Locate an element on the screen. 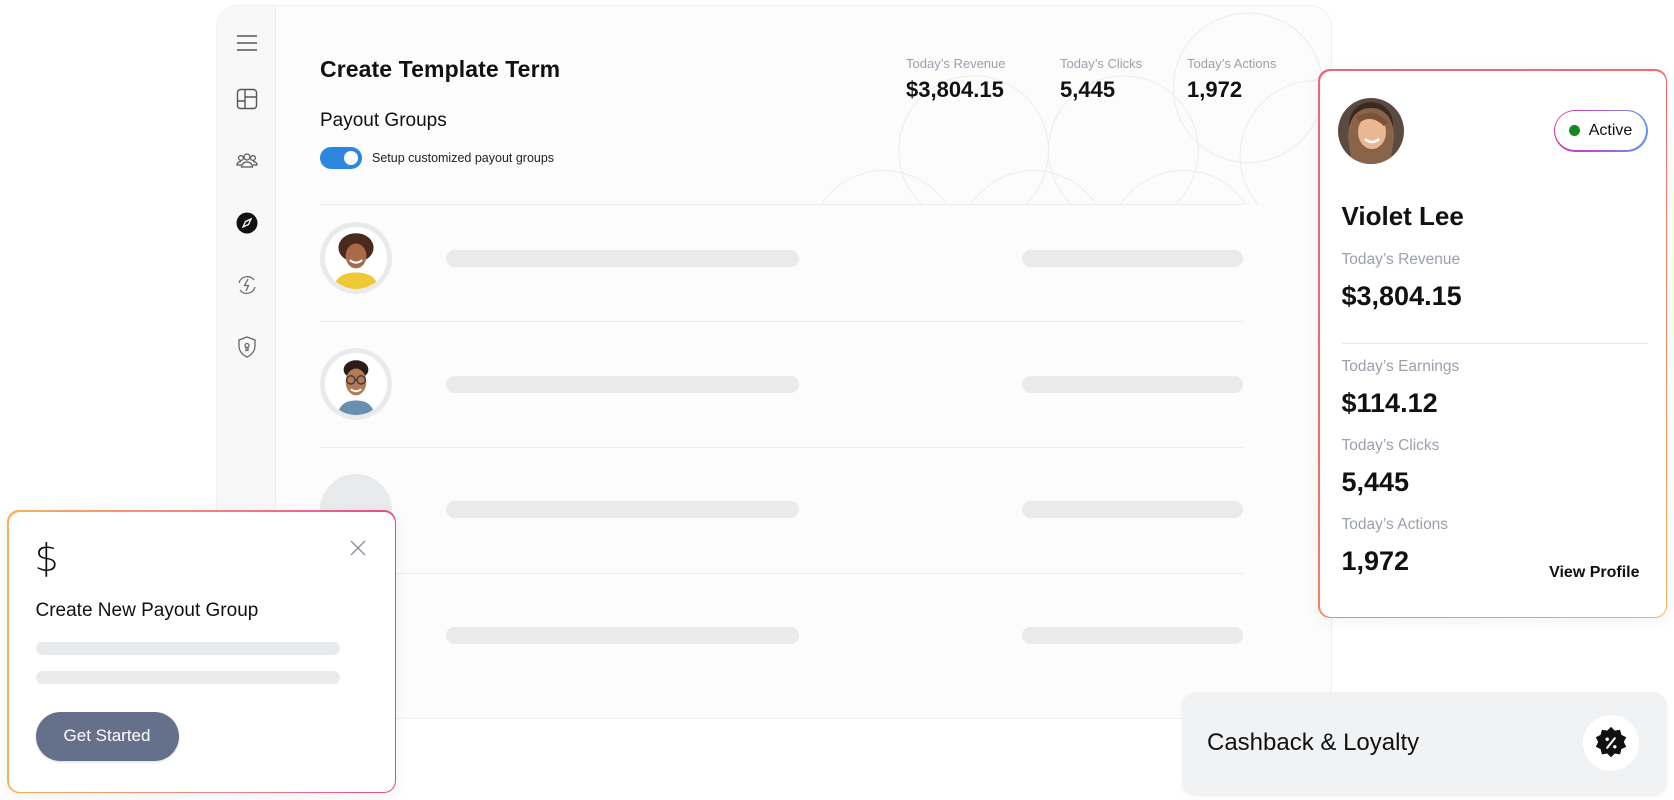  status-badge: Active is located at coordinates (1600, 130).